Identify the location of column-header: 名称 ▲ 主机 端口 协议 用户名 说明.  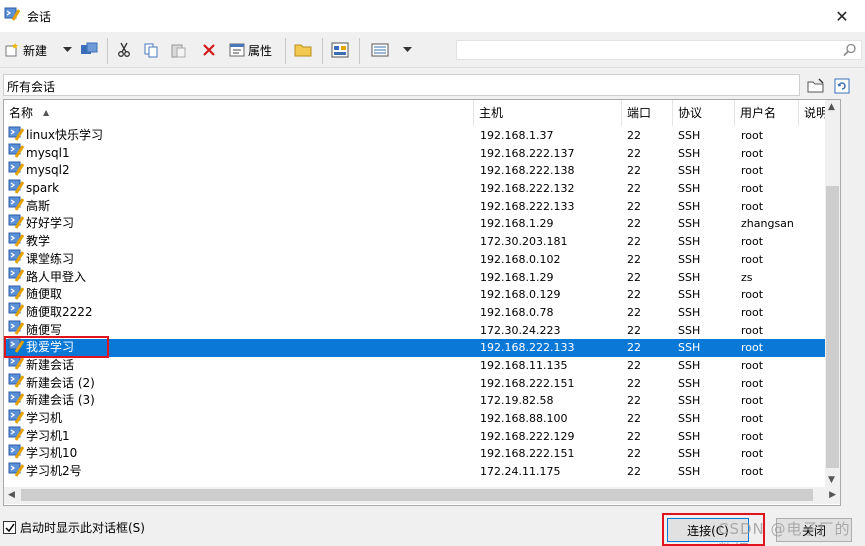
(422, 113).